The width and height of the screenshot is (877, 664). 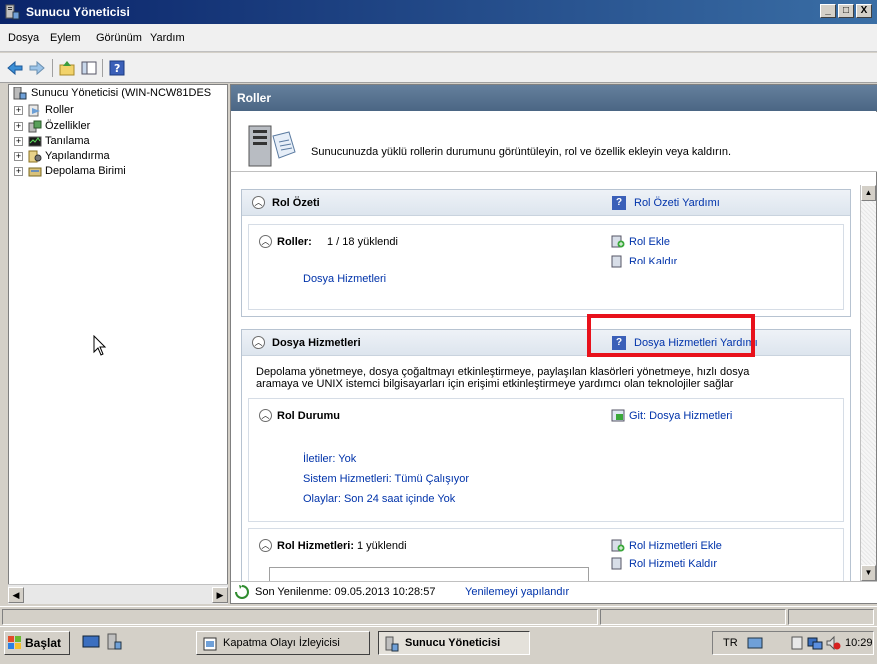 I want to click on keyboard-icon, so click(x=755, y=643).